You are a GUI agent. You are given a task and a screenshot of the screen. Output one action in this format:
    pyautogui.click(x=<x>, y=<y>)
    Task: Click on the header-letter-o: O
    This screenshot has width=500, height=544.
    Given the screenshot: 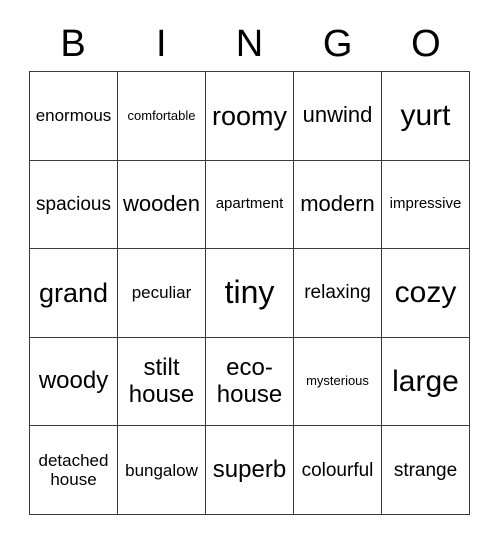 What is the action you would take?
    pyautogui.click(x=426, y=43)
    